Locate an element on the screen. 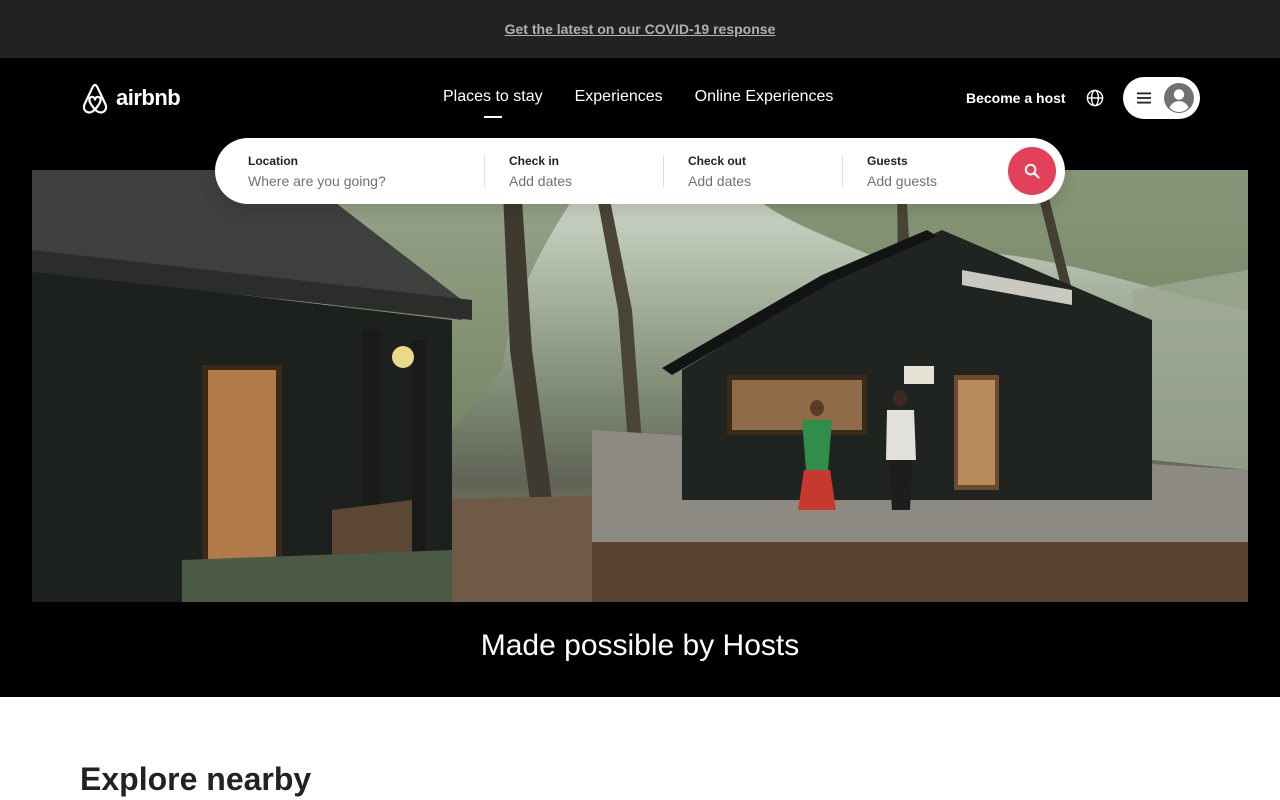 This screenshot has height=800, width=1280. tab-places-to-stay: Places to stay is located at coordinates (493, 102).